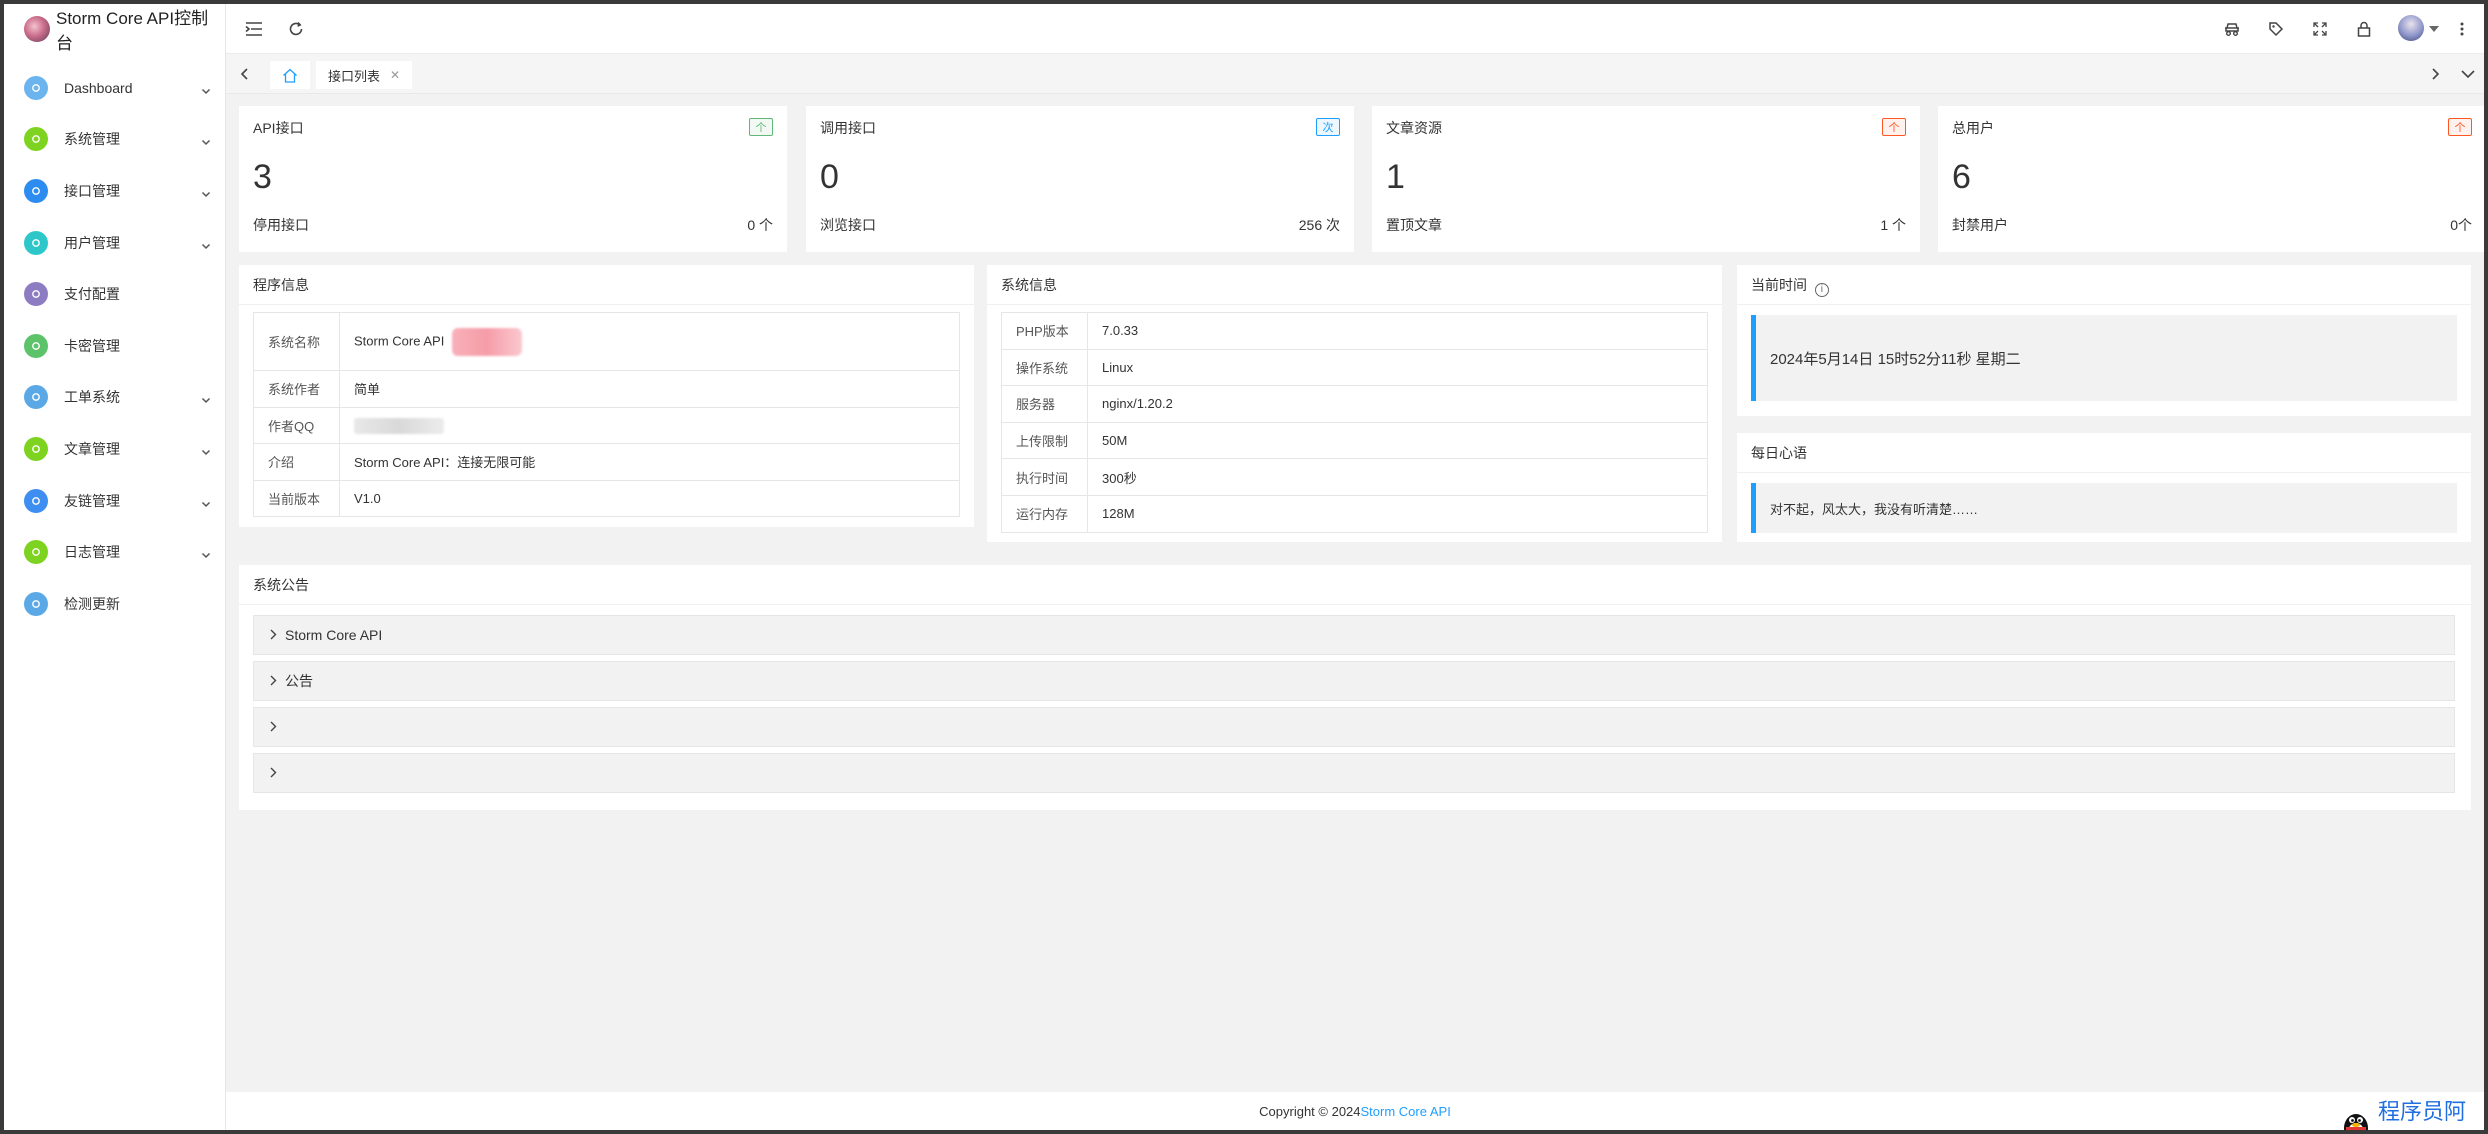  What do you see at coordinates (2364, 29) in the screenshot?
I see `lock-icon` at bounding box center [2364, 29].